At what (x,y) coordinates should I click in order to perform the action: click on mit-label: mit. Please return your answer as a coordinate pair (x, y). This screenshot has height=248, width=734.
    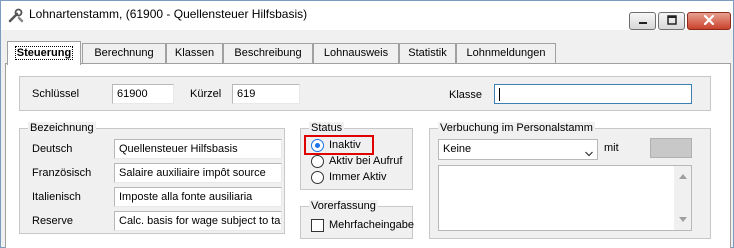
    Looking at the image, I should click on (611, 148).